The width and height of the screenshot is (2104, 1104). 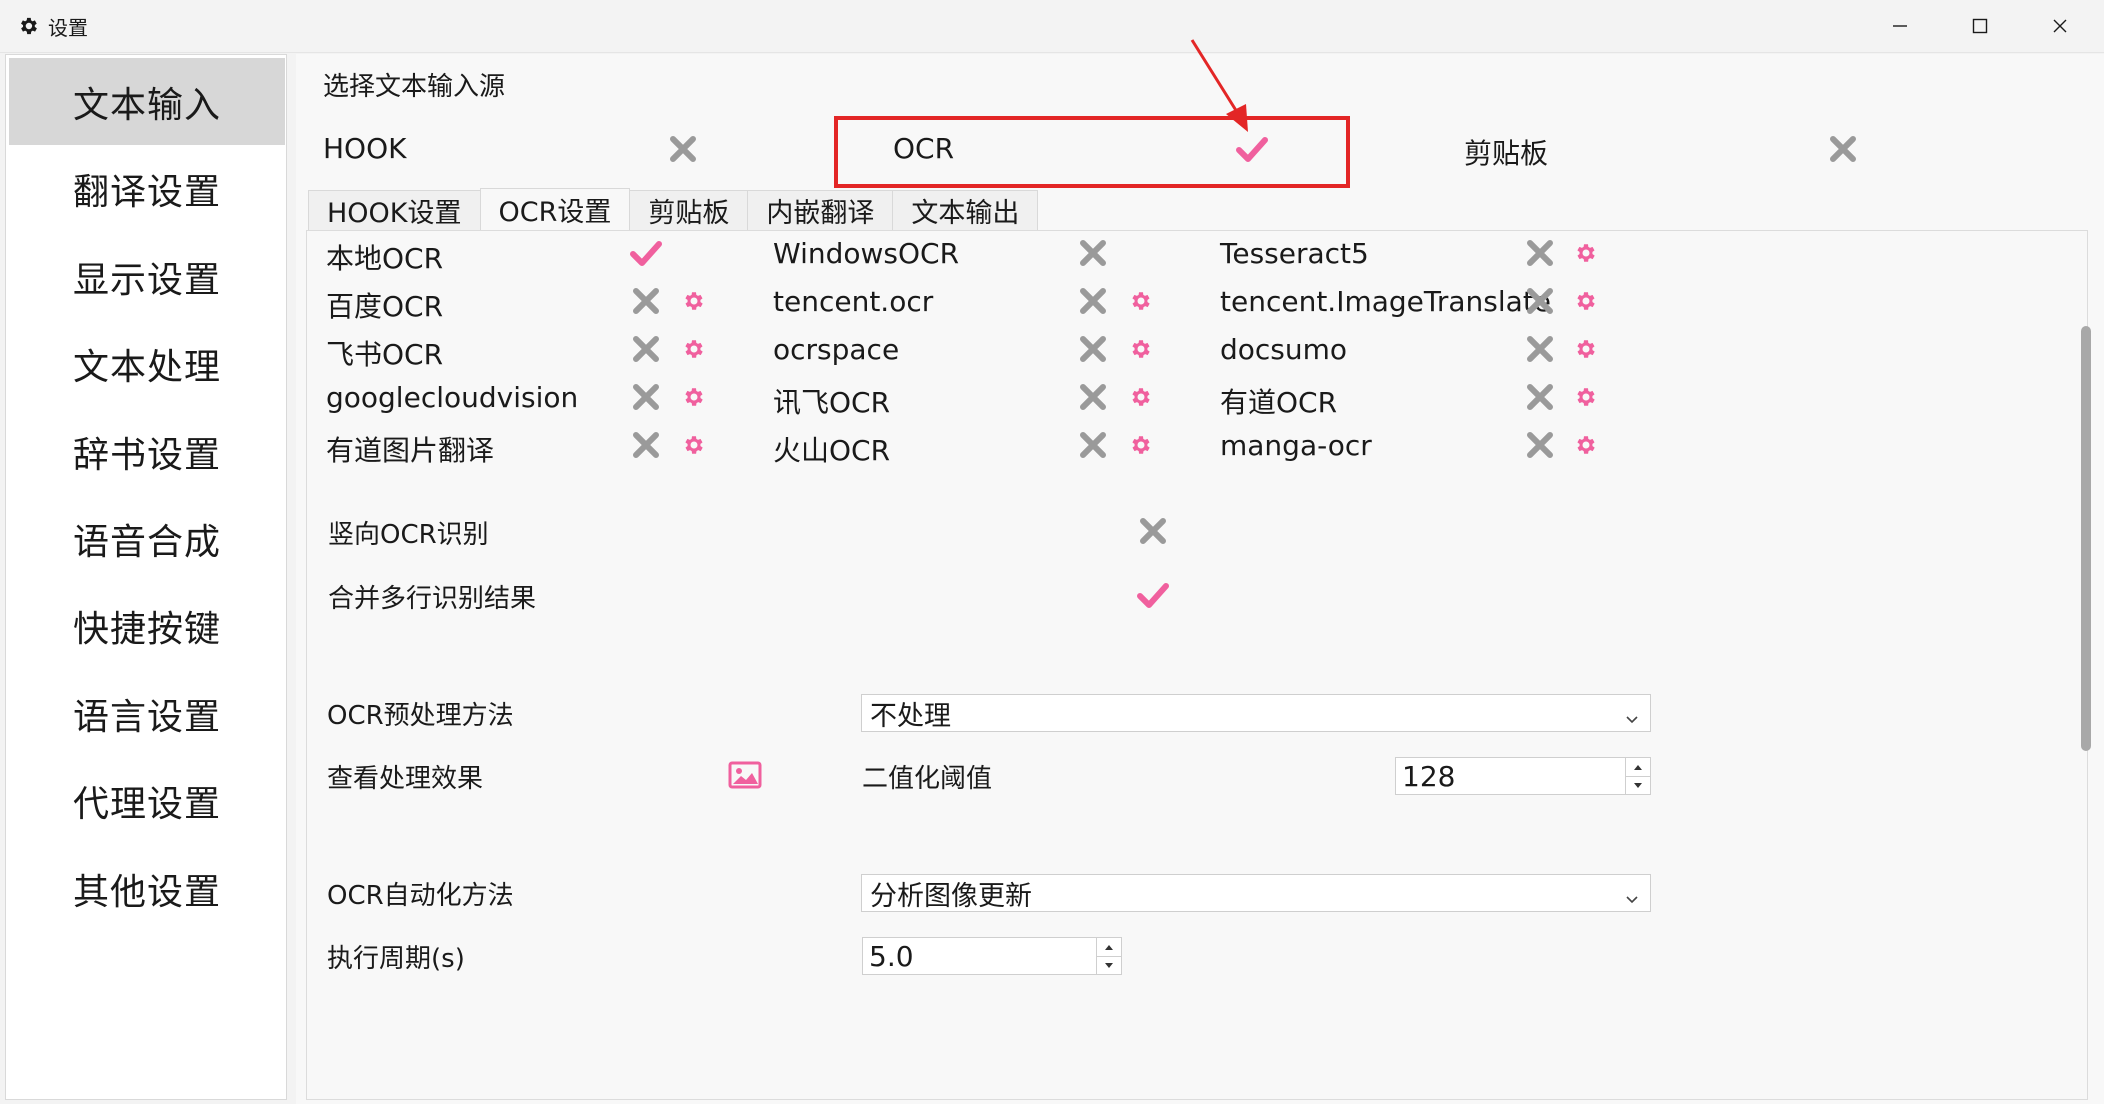 I want to click on check-icon, so click(x=646, y=253).